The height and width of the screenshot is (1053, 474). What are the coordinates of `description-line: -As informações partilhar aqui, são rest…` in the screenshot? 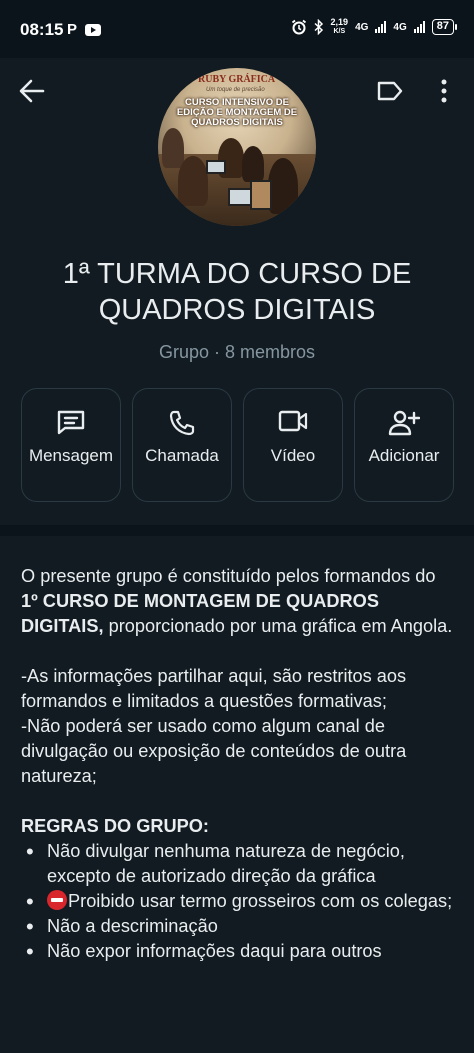 It's located at (214, 688).